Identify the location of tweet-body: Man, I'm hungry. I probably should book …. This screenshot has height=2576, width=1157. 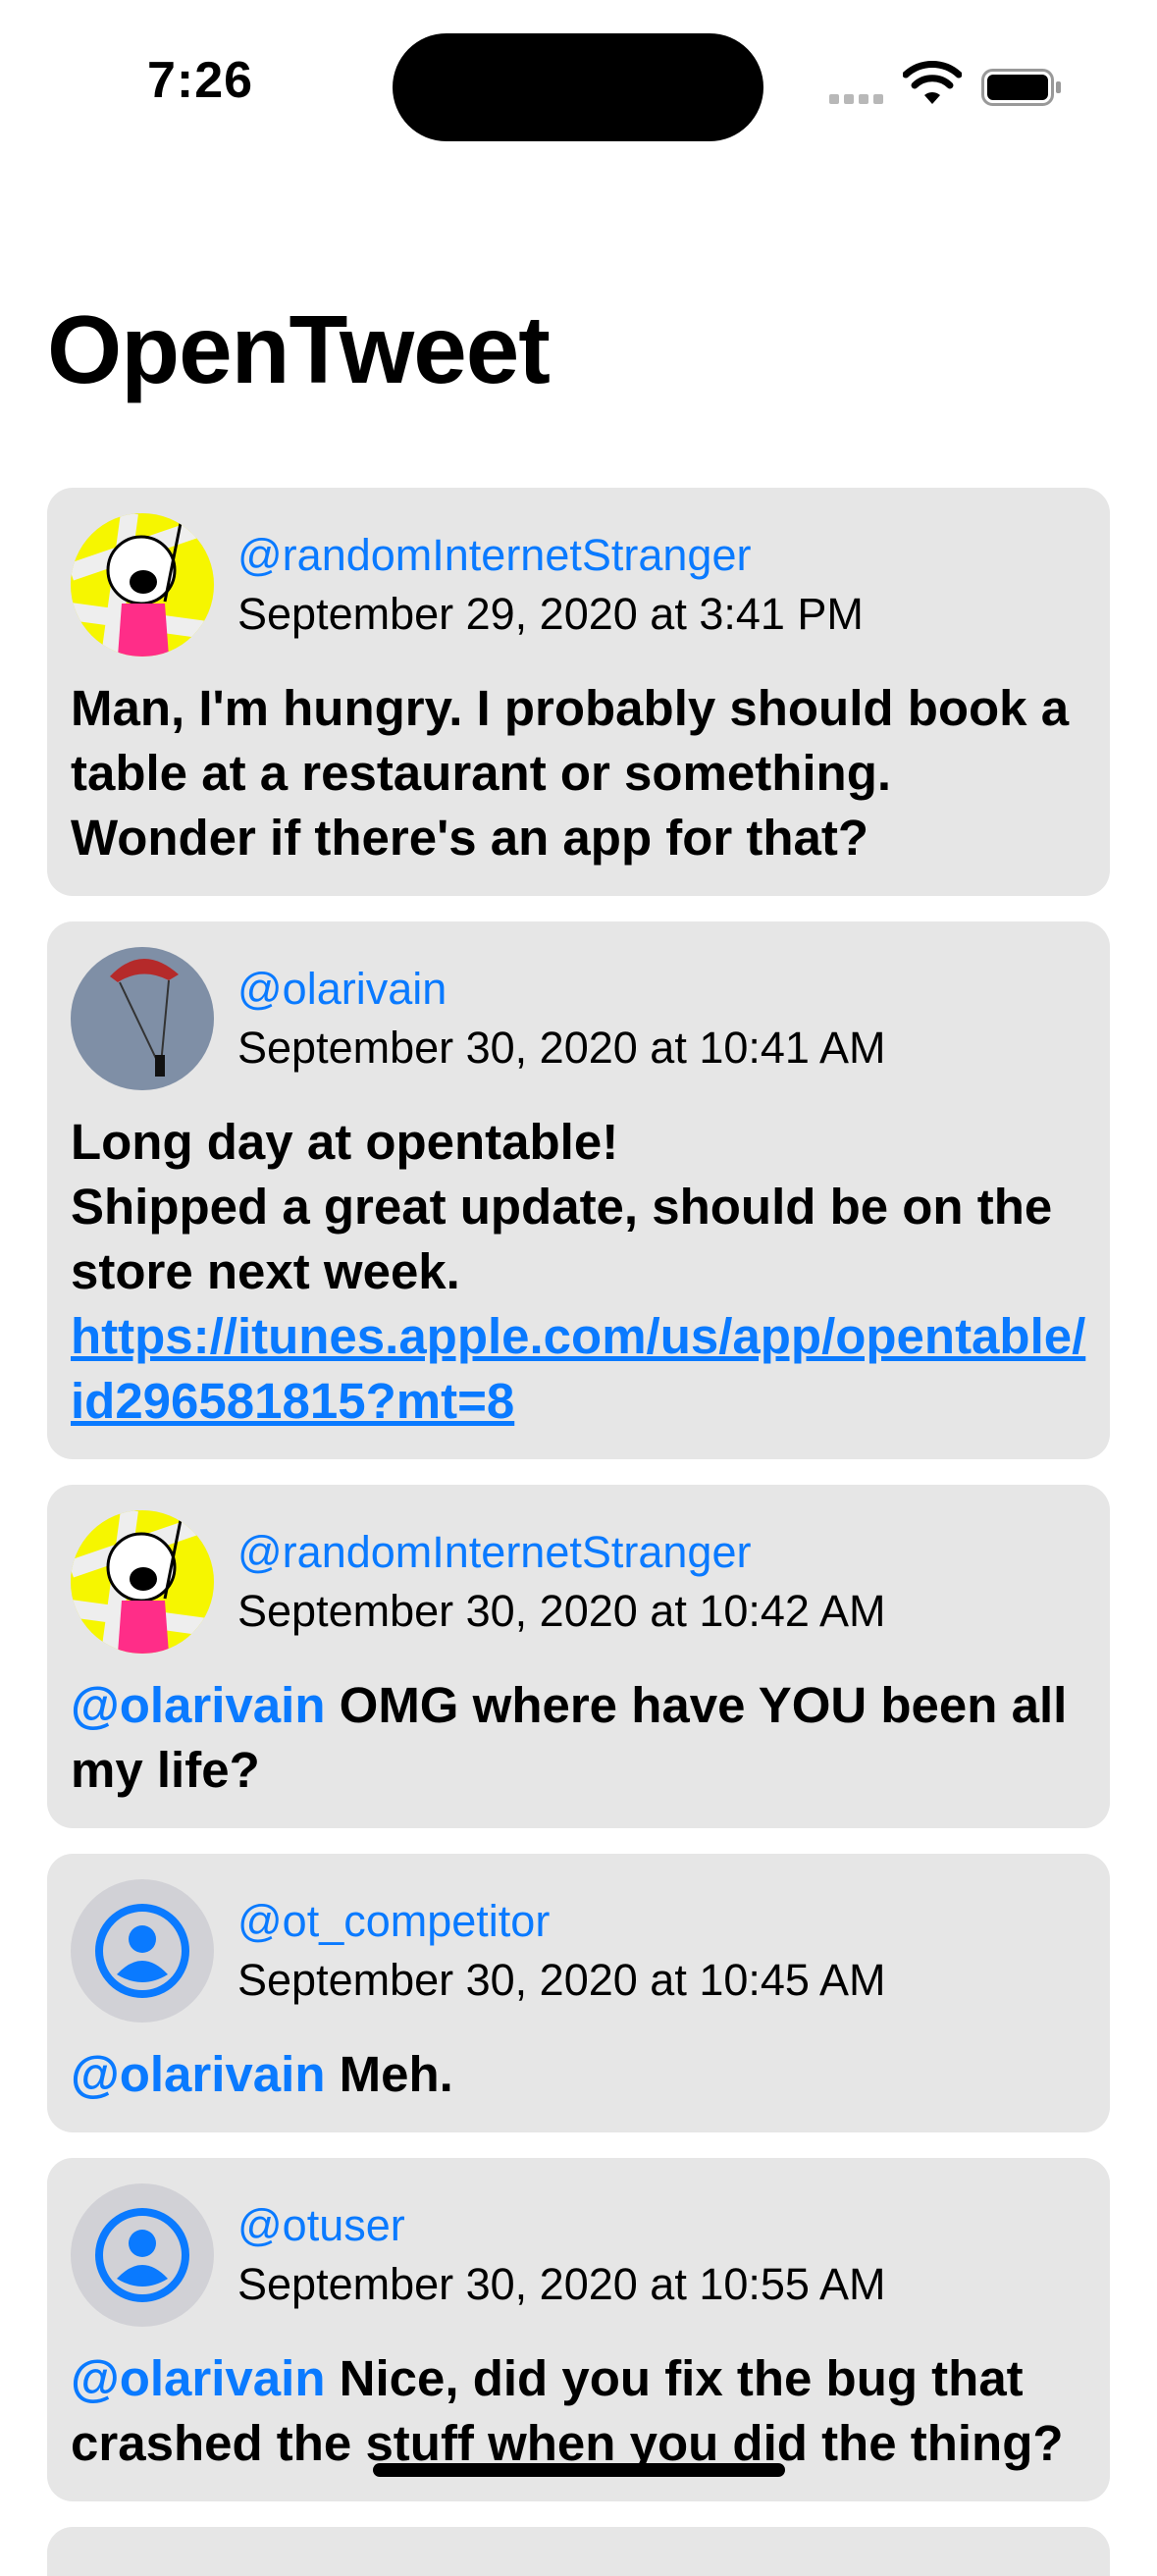
(578, 773).